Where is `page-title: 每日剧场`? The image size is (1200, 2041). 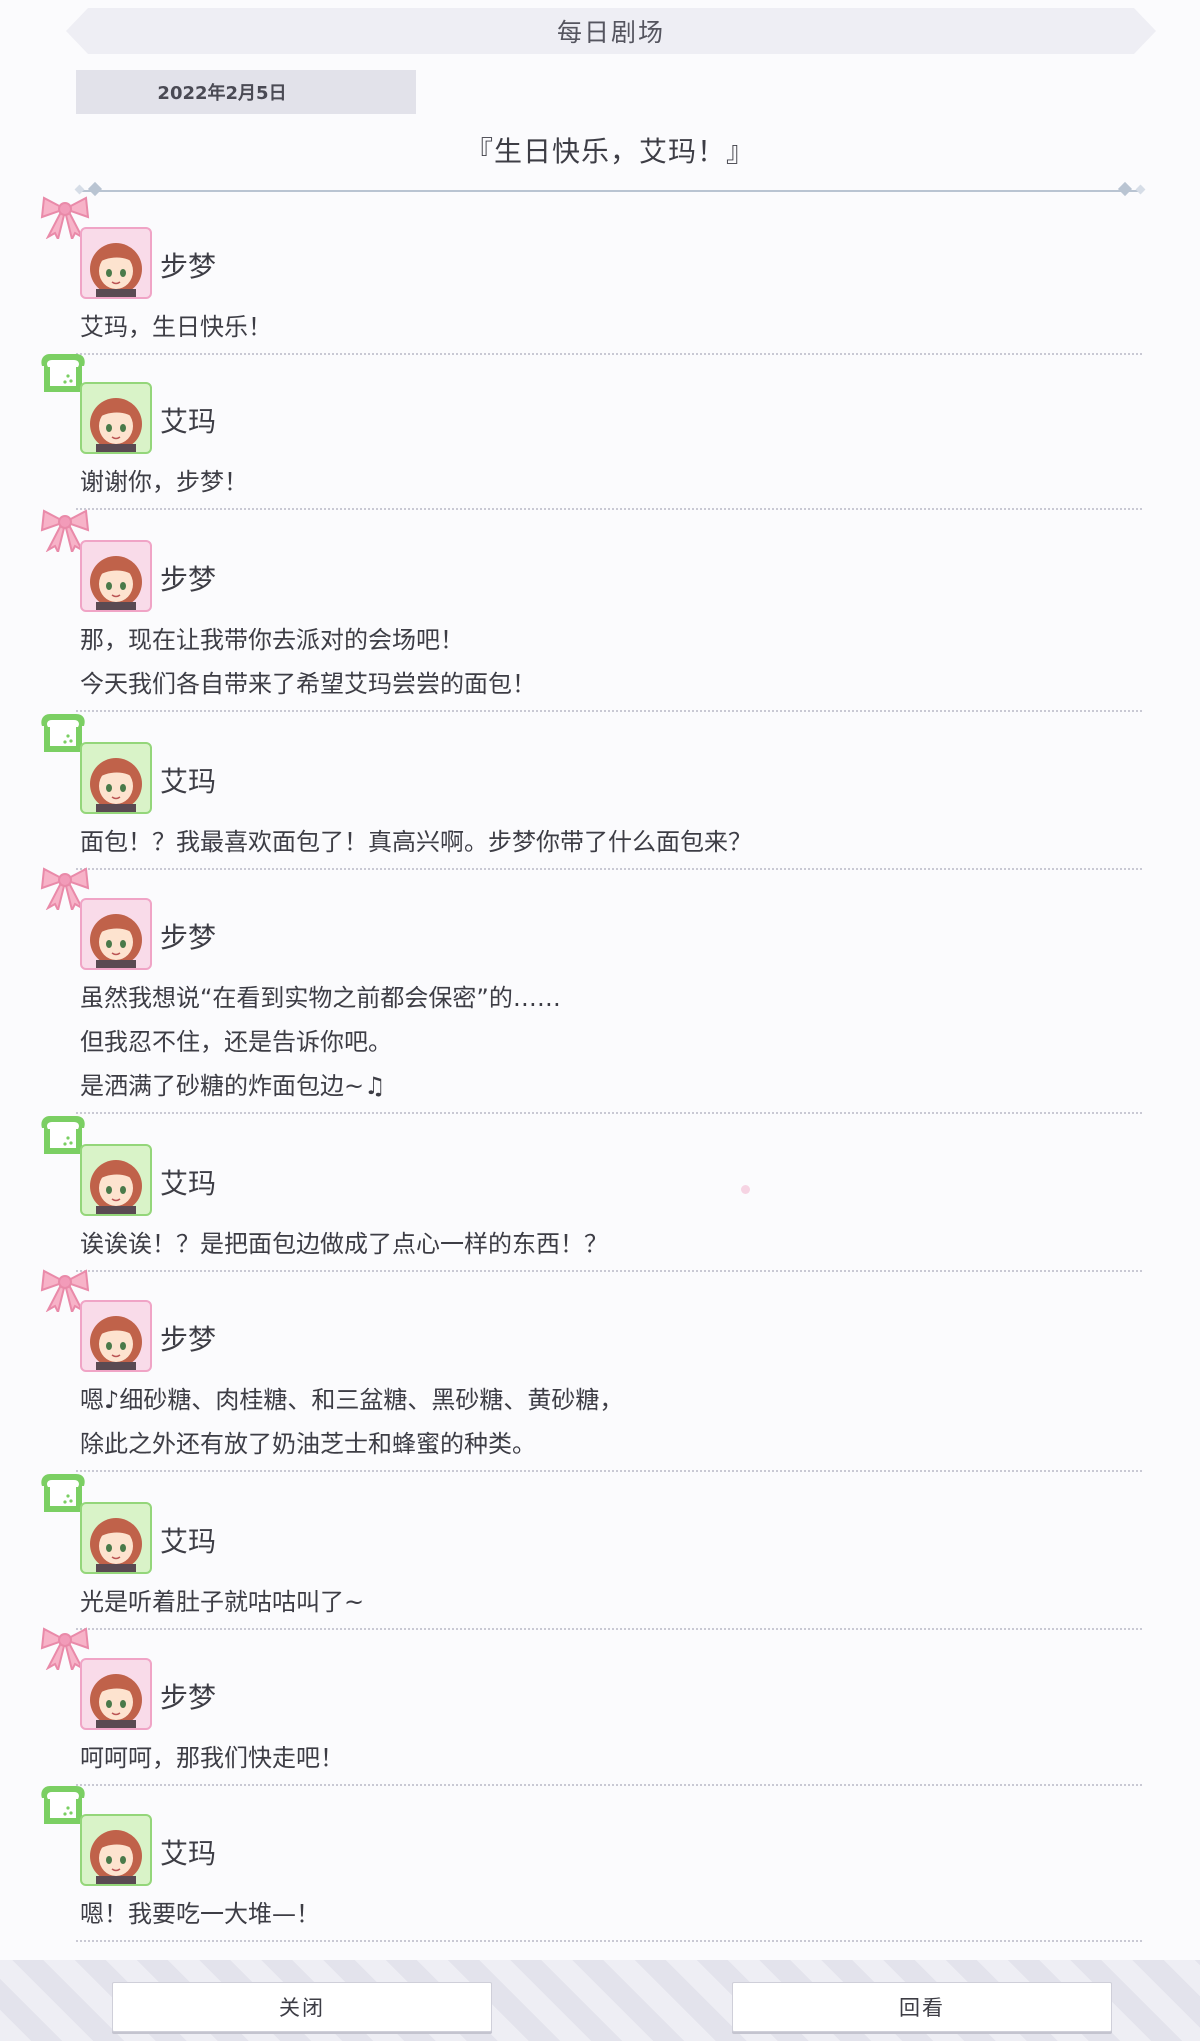 page-title: 每日剧场 is located at coordinates (610, 32).